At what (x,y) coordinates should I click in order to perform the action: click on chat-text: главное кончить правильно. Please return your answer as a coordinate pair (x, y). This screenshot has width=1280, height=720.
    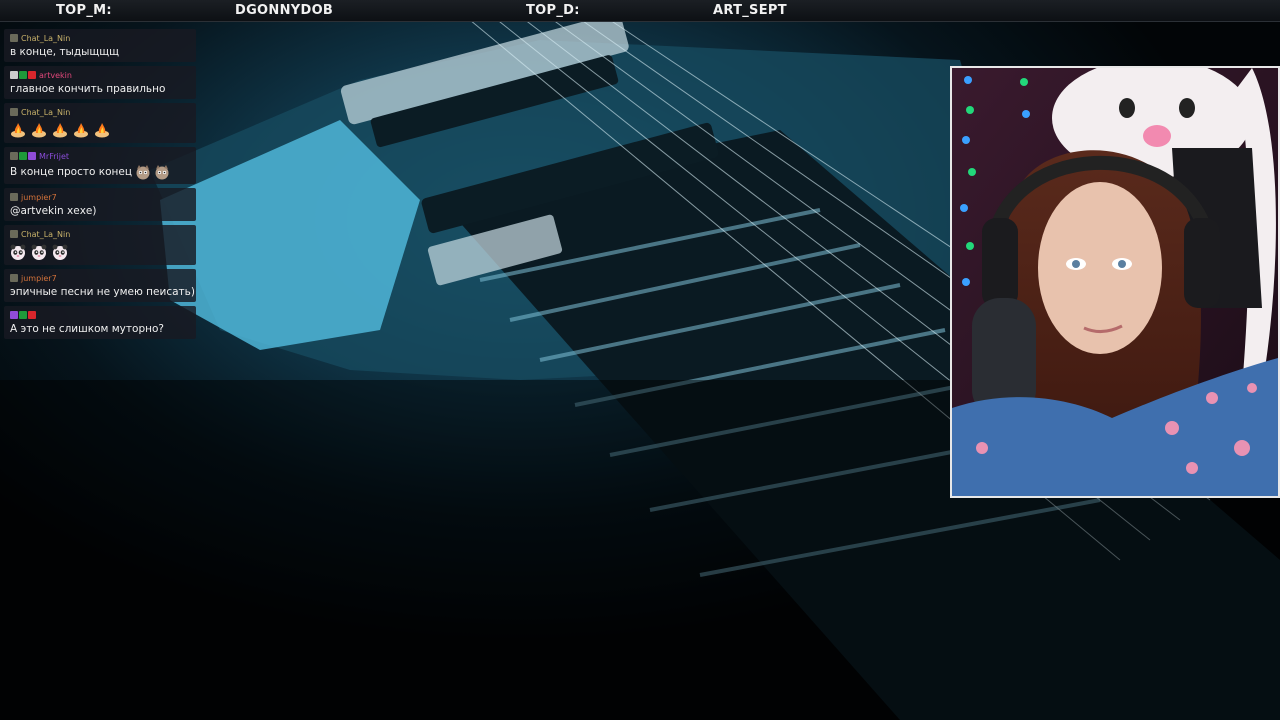
    Looking at the image, I should click on (100, 89).